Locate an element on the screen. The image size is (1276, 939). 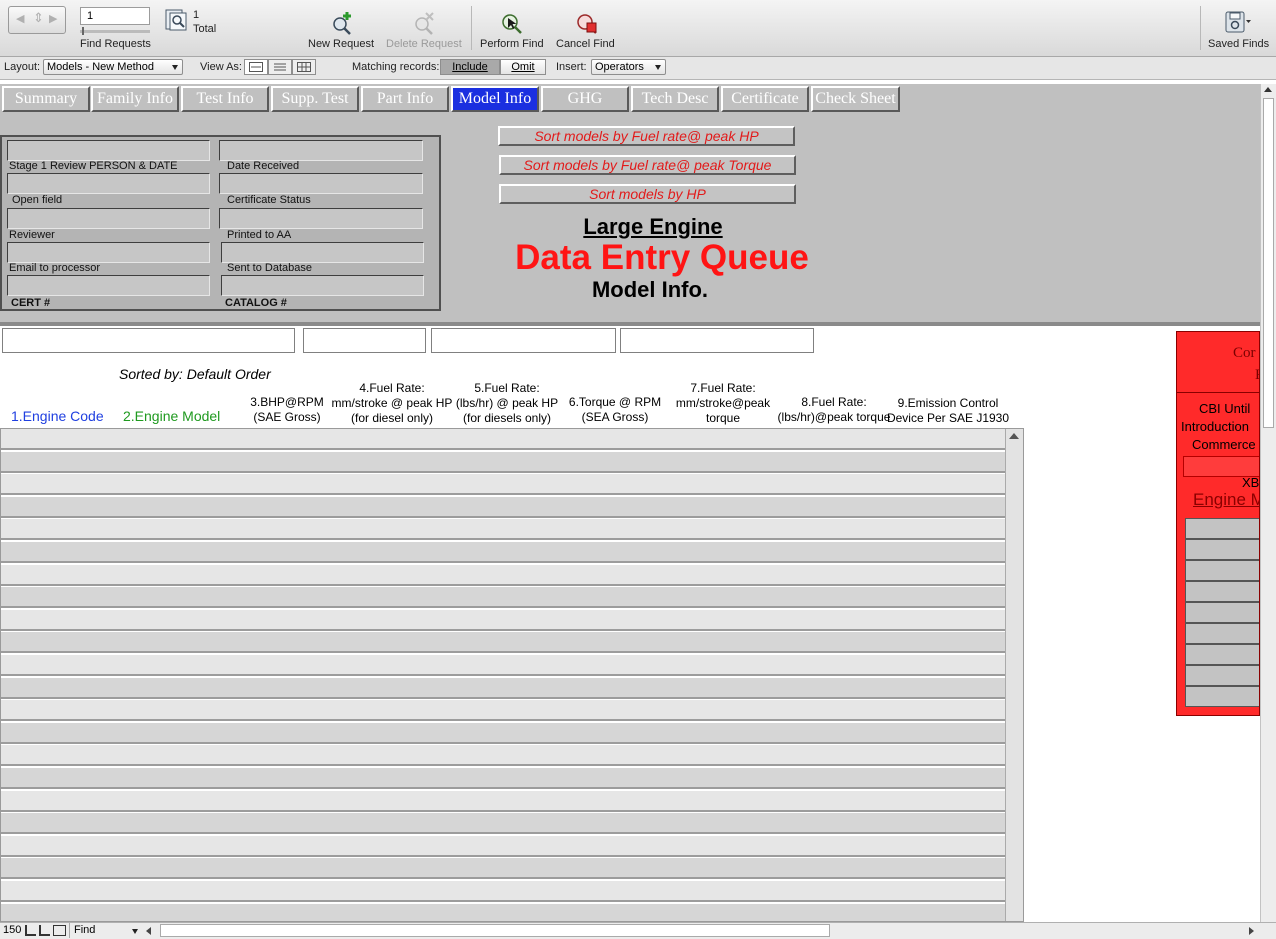
email-to-processor-field is located at coordinates (108, 252).